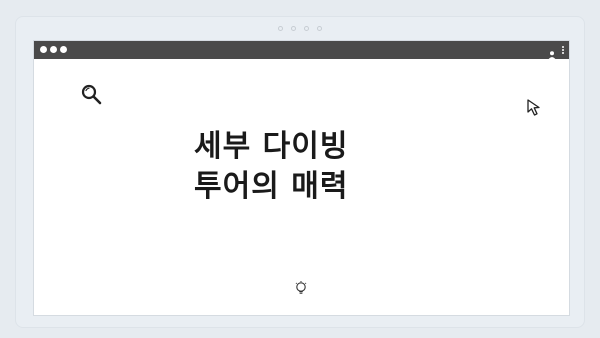 The width and height of the screenshot is (600, 338). Describe the element at coordinates (536, 108) in the screenshot. I see `cursor-arrow-icon` at that location.